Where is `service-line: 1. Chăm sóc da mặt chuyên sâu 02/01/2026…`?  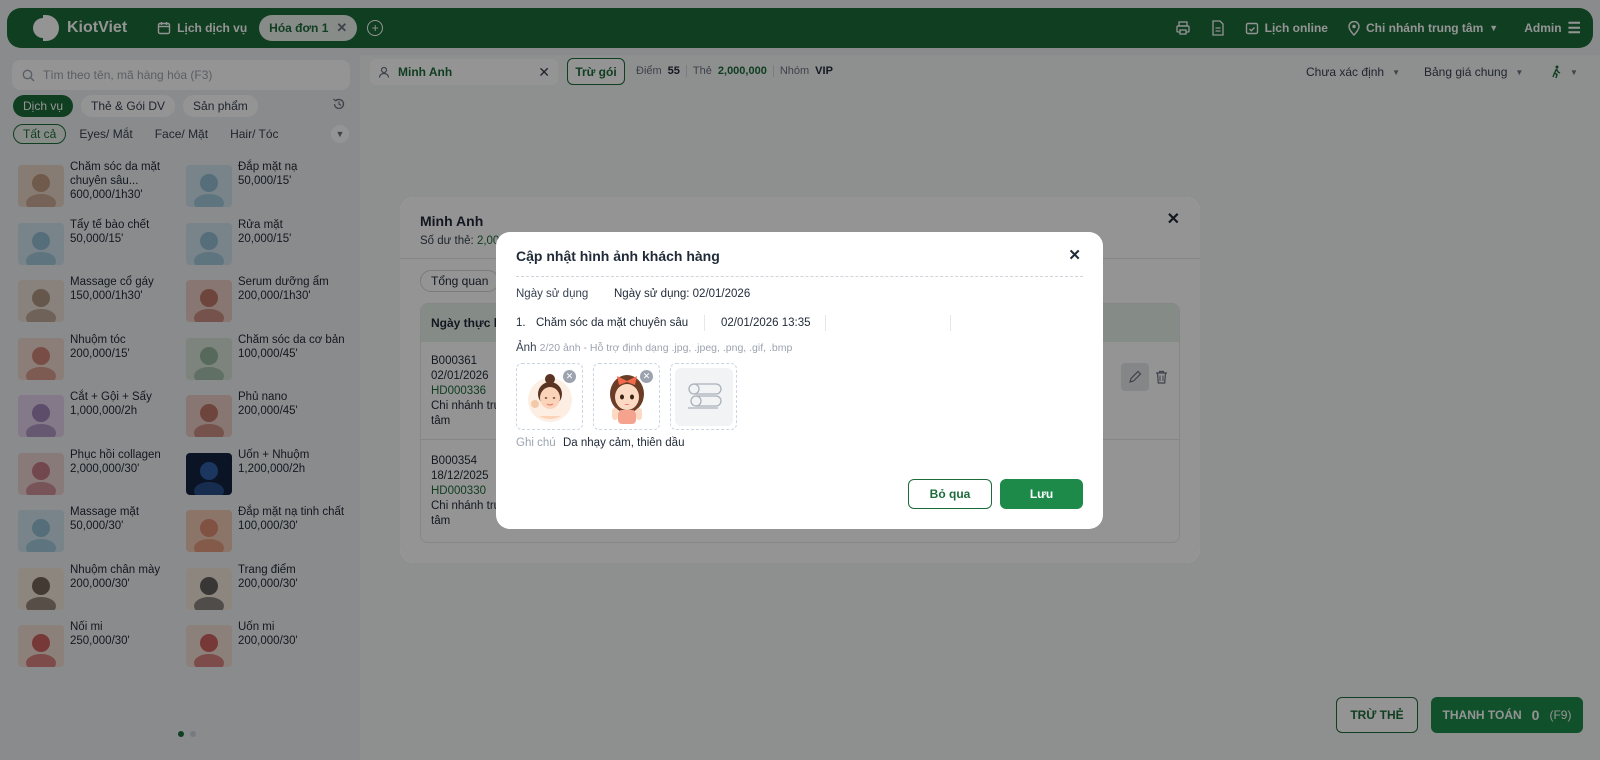 service-line: 1. Chăm sóc da mặt chuyên sâu 02/01/2026… is located at coordinates (799, 323).